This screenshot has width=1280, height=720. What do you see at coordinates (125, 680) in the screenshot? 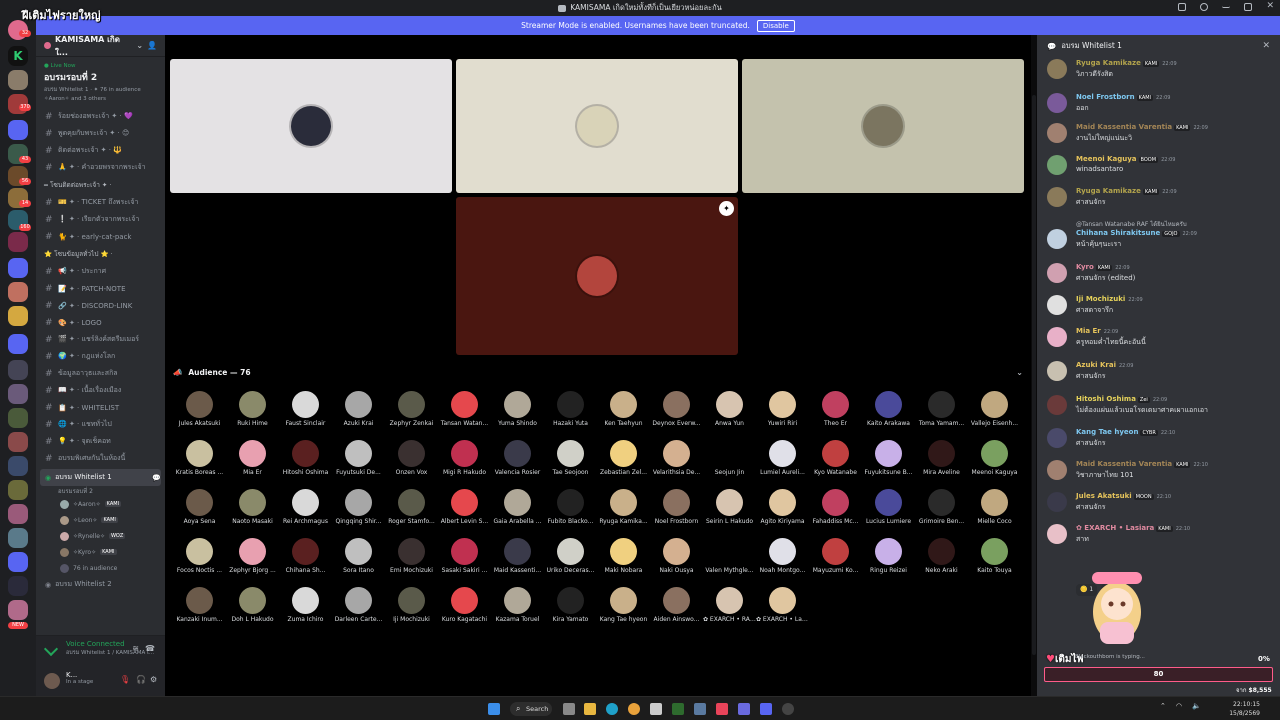
I see `mute-icon: 🎙` at bounding box center [125, 680].